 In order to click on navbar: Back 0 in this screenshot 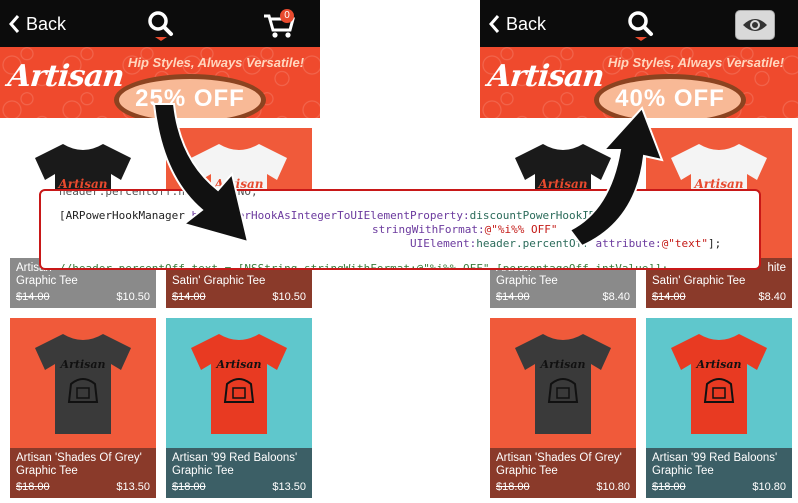, I will do `click(160, 23)`.